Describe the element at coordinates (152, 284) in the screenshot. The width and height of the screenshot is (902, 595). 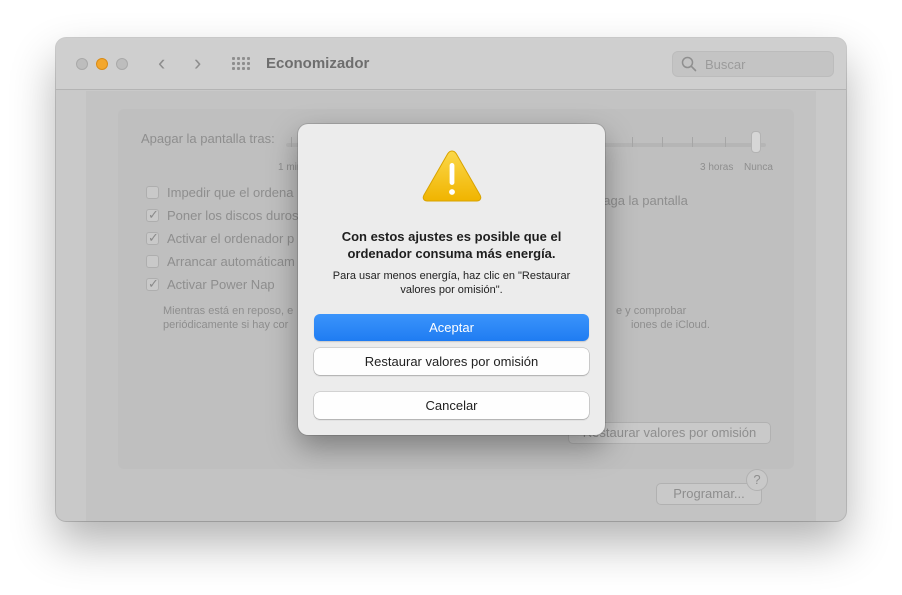
I see `power-nap-checkbox` at that location.